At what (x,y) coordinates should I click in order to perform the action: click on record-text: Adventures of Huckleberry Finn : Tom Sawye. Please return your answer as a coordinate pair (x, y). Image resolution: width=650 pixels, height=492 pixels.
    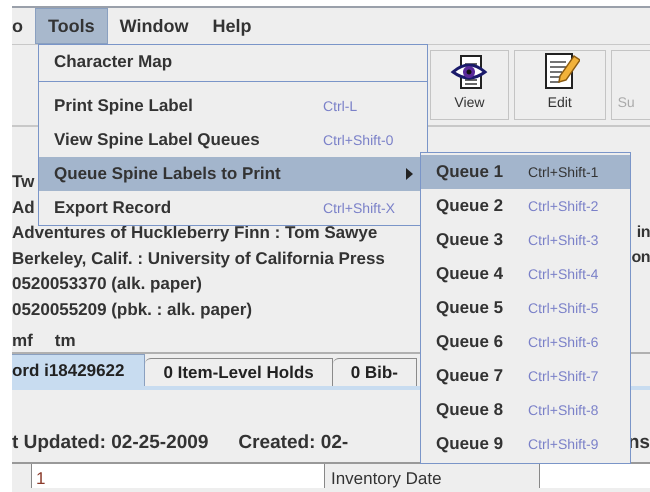
    Looking at the image, I should click on (195, 233).